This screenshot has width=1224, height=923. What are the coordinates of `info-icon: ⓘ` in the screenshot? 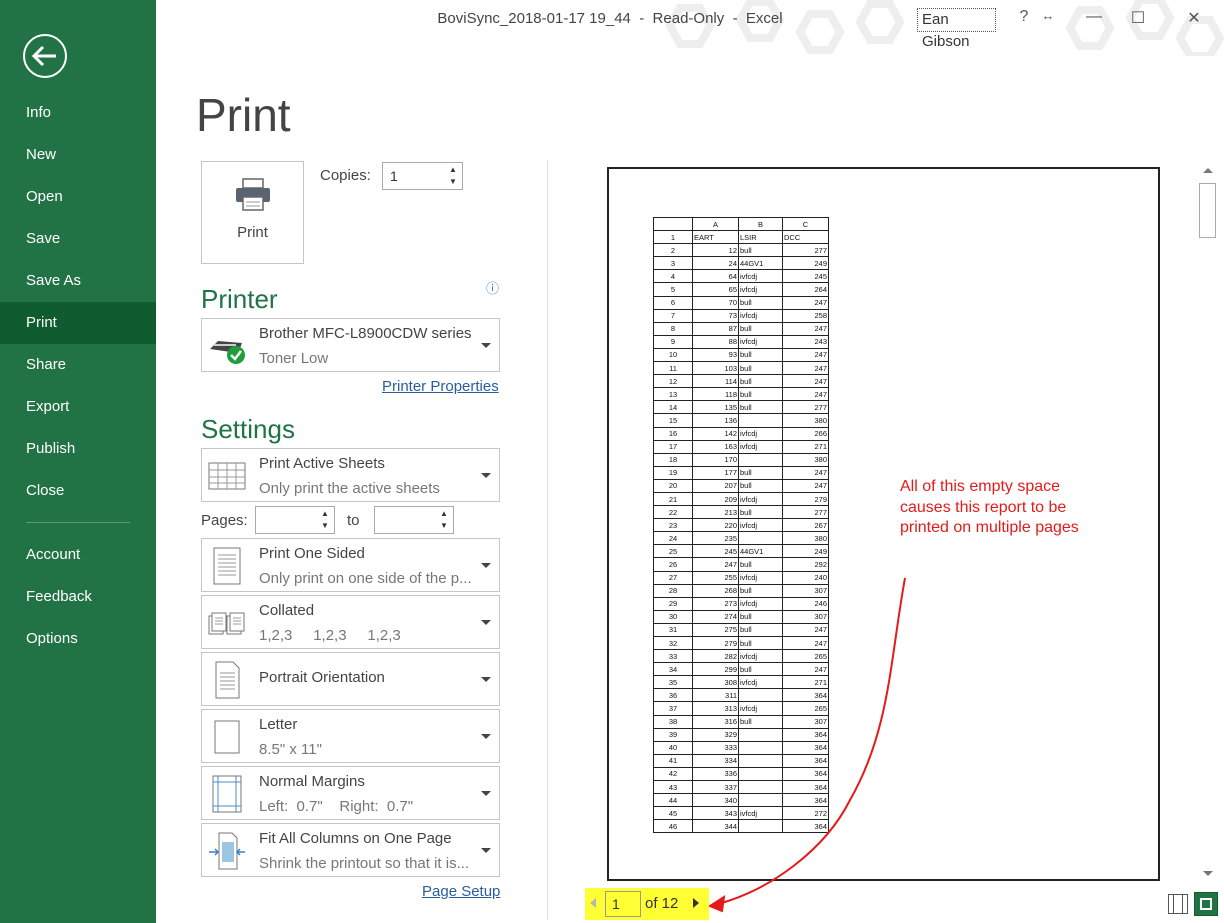 It's located at (492, 287).